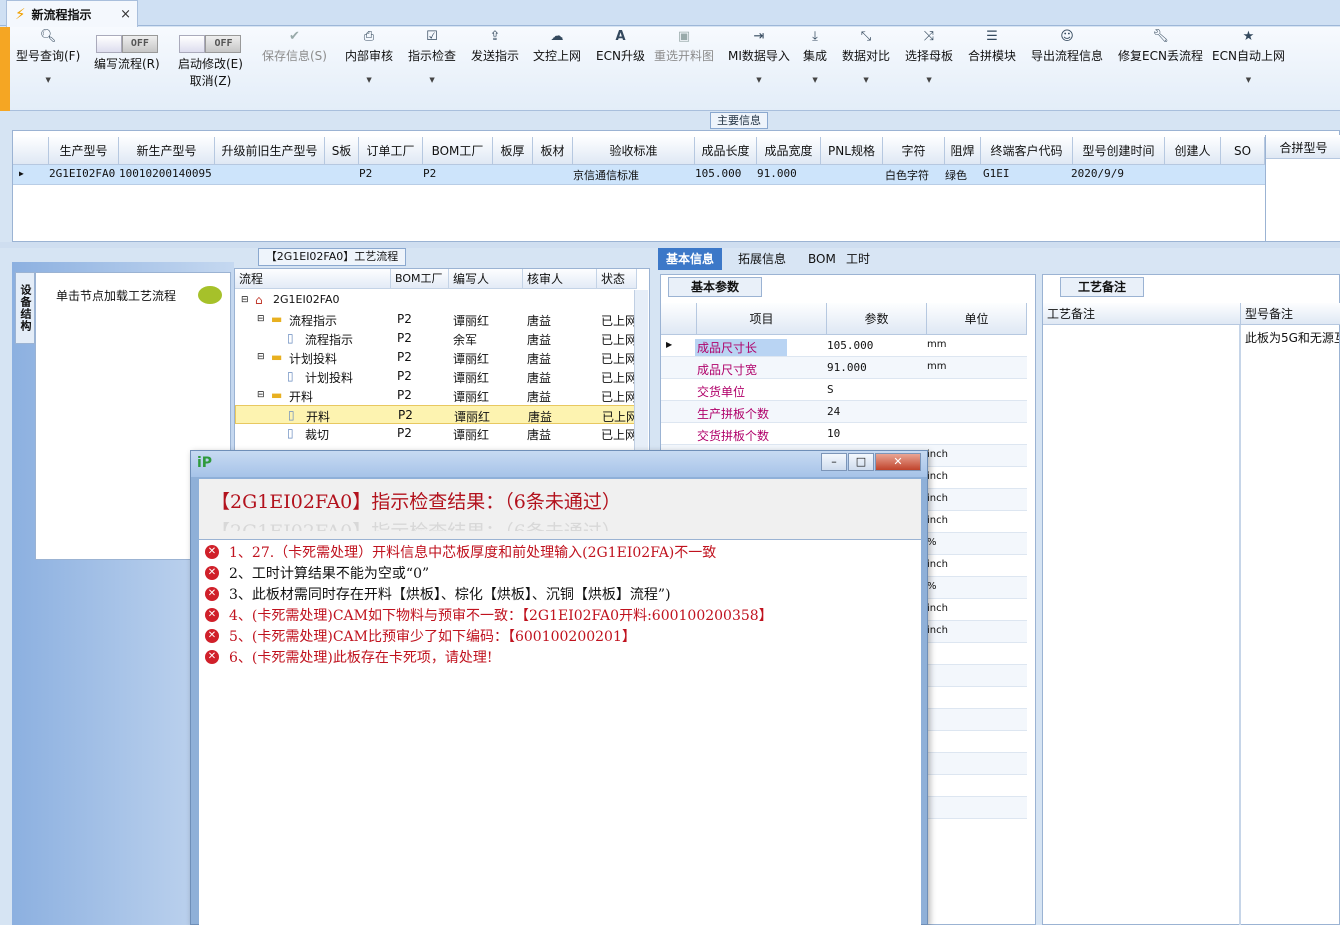 The height and width of the screenshot is (925, 1340). I want to click on cam-upload-button: ☁ 文控上网, so click(557, 68).